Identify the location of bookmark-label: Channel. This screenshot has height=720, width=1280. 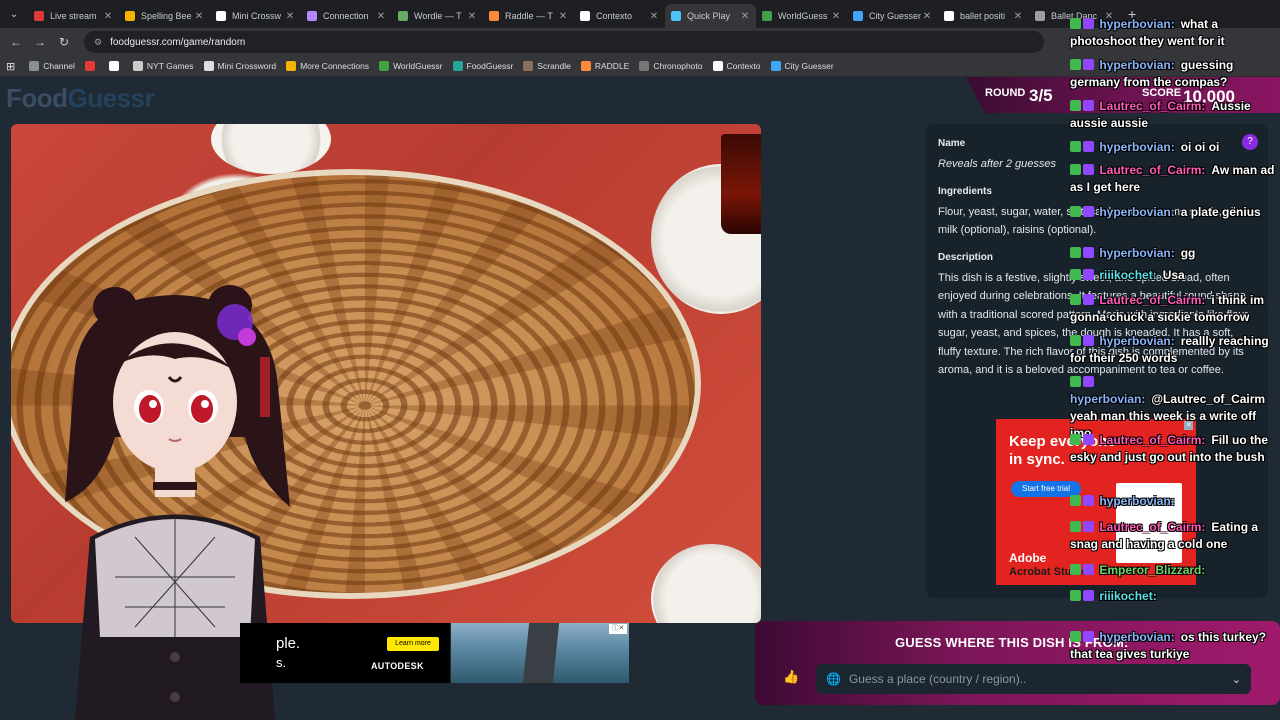
(59, 66).